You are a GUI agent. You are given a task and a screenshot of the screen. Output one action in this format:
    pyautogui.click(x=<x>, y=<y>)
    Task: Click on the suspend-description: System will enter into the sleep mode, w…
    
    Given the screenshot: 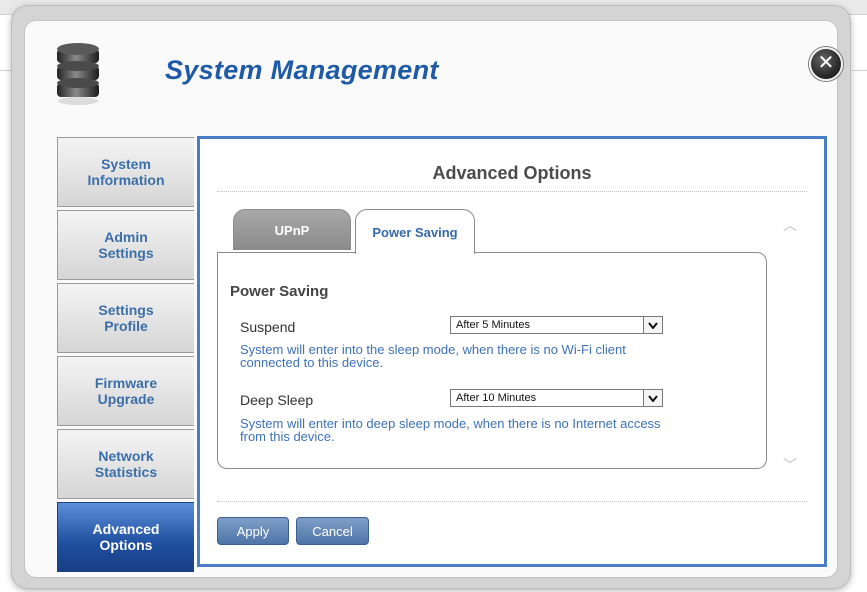 What is the action you would take?
    pyautogui.click(x=433, y=356)
    